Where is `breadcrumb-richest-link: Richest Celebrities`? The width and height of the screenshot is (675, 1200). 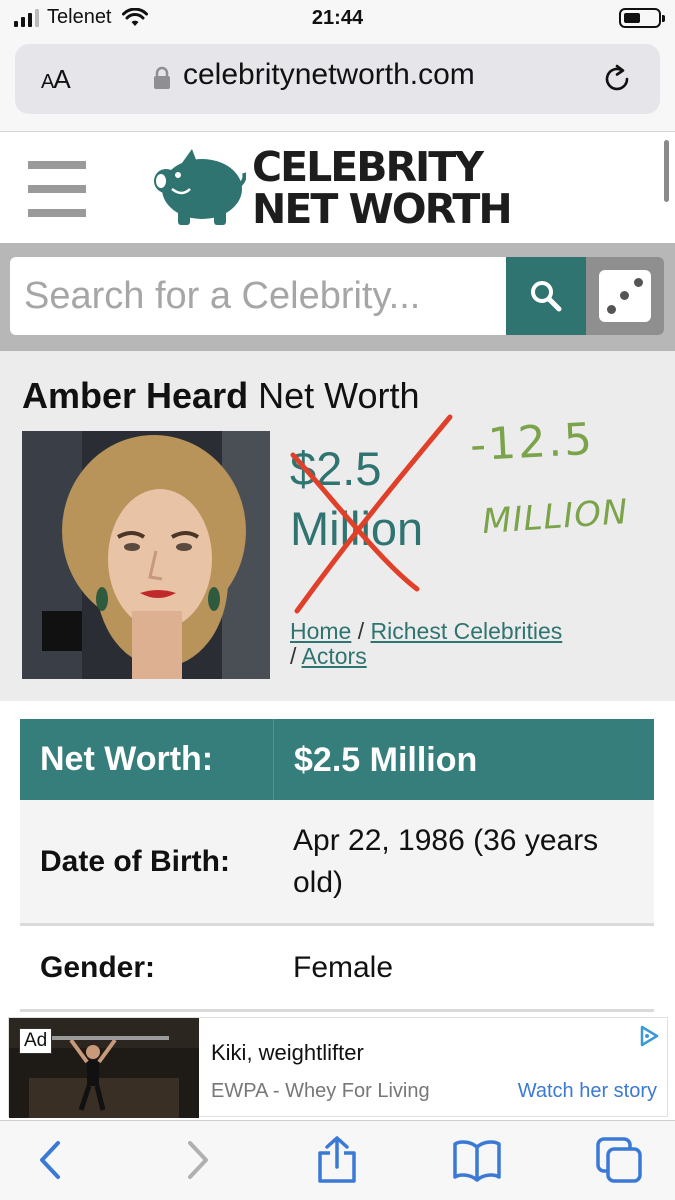
breadcrumb-richest-link: Richest Celebrities is located at coordinates (467, 631).